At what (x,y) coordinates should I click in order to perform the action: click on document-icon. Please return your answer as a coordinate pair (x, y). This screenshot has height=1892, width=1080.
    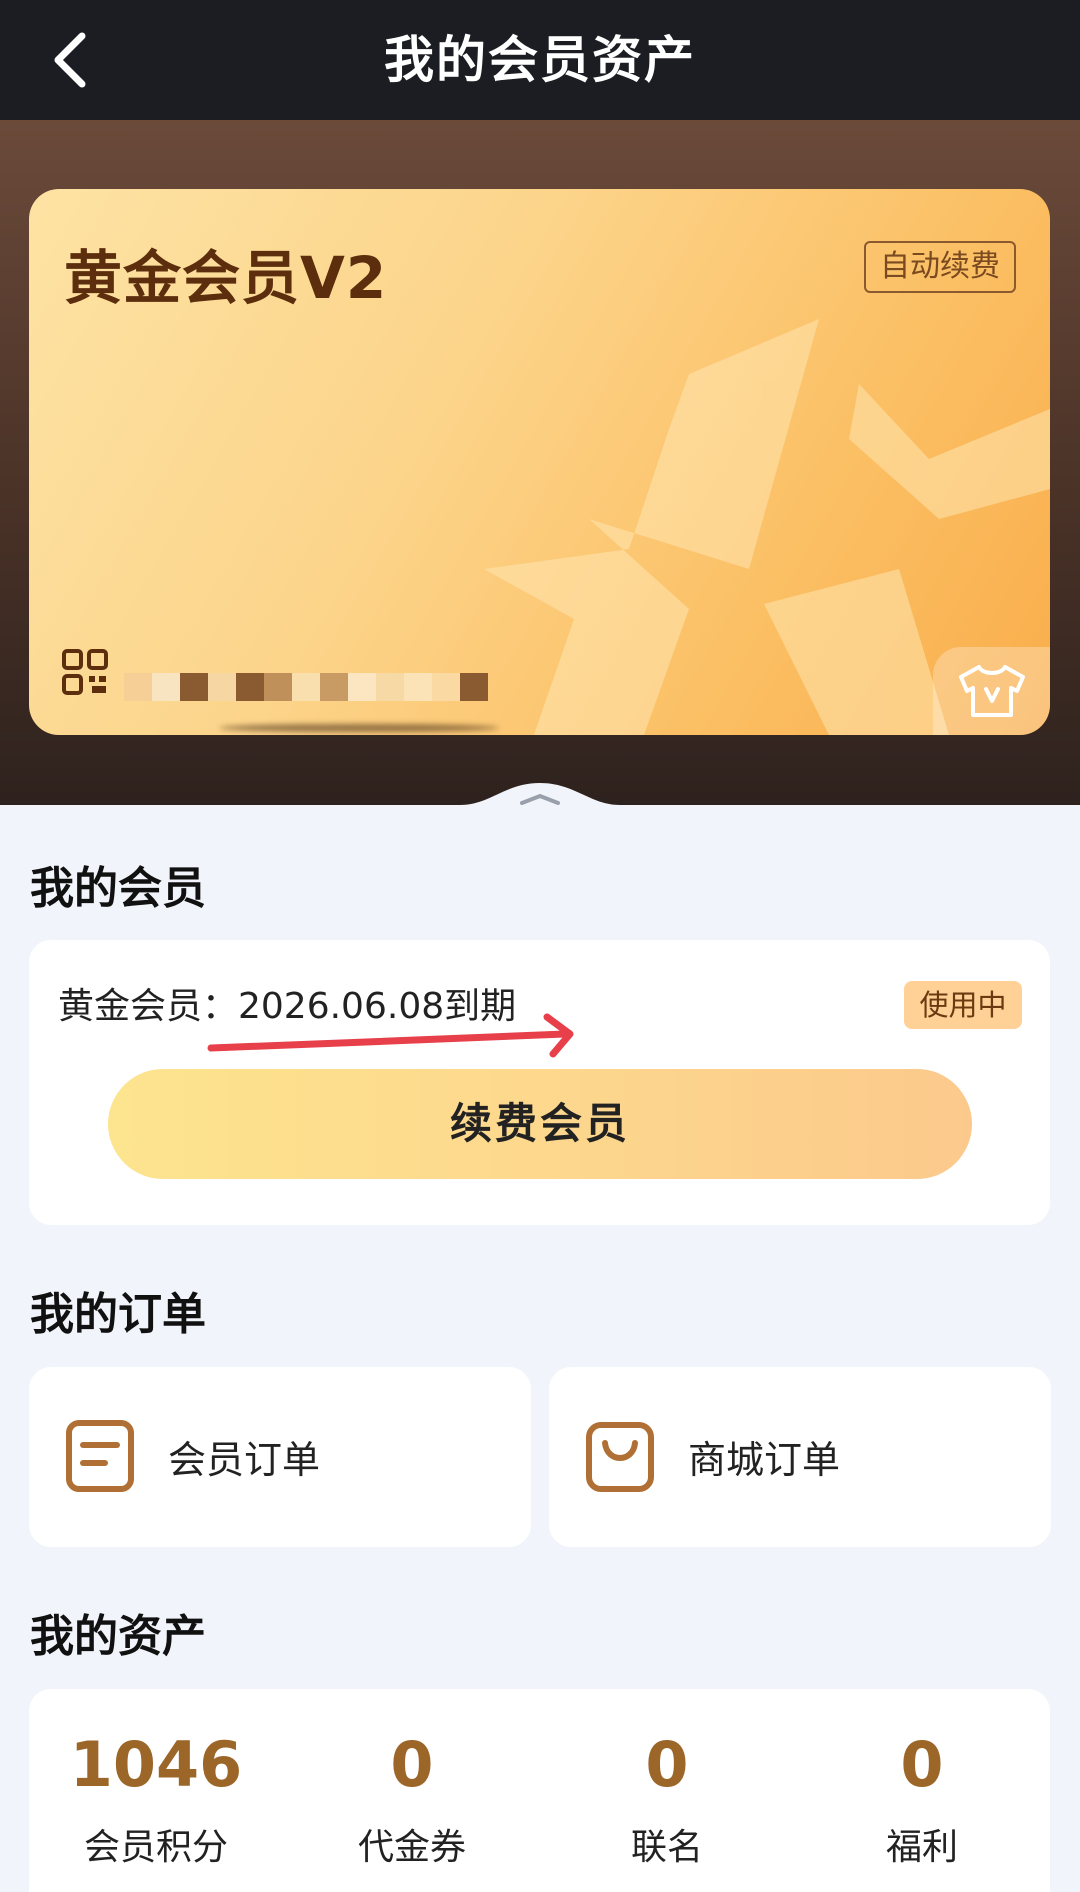
    Looking at the image, I should click on (100, 1456).